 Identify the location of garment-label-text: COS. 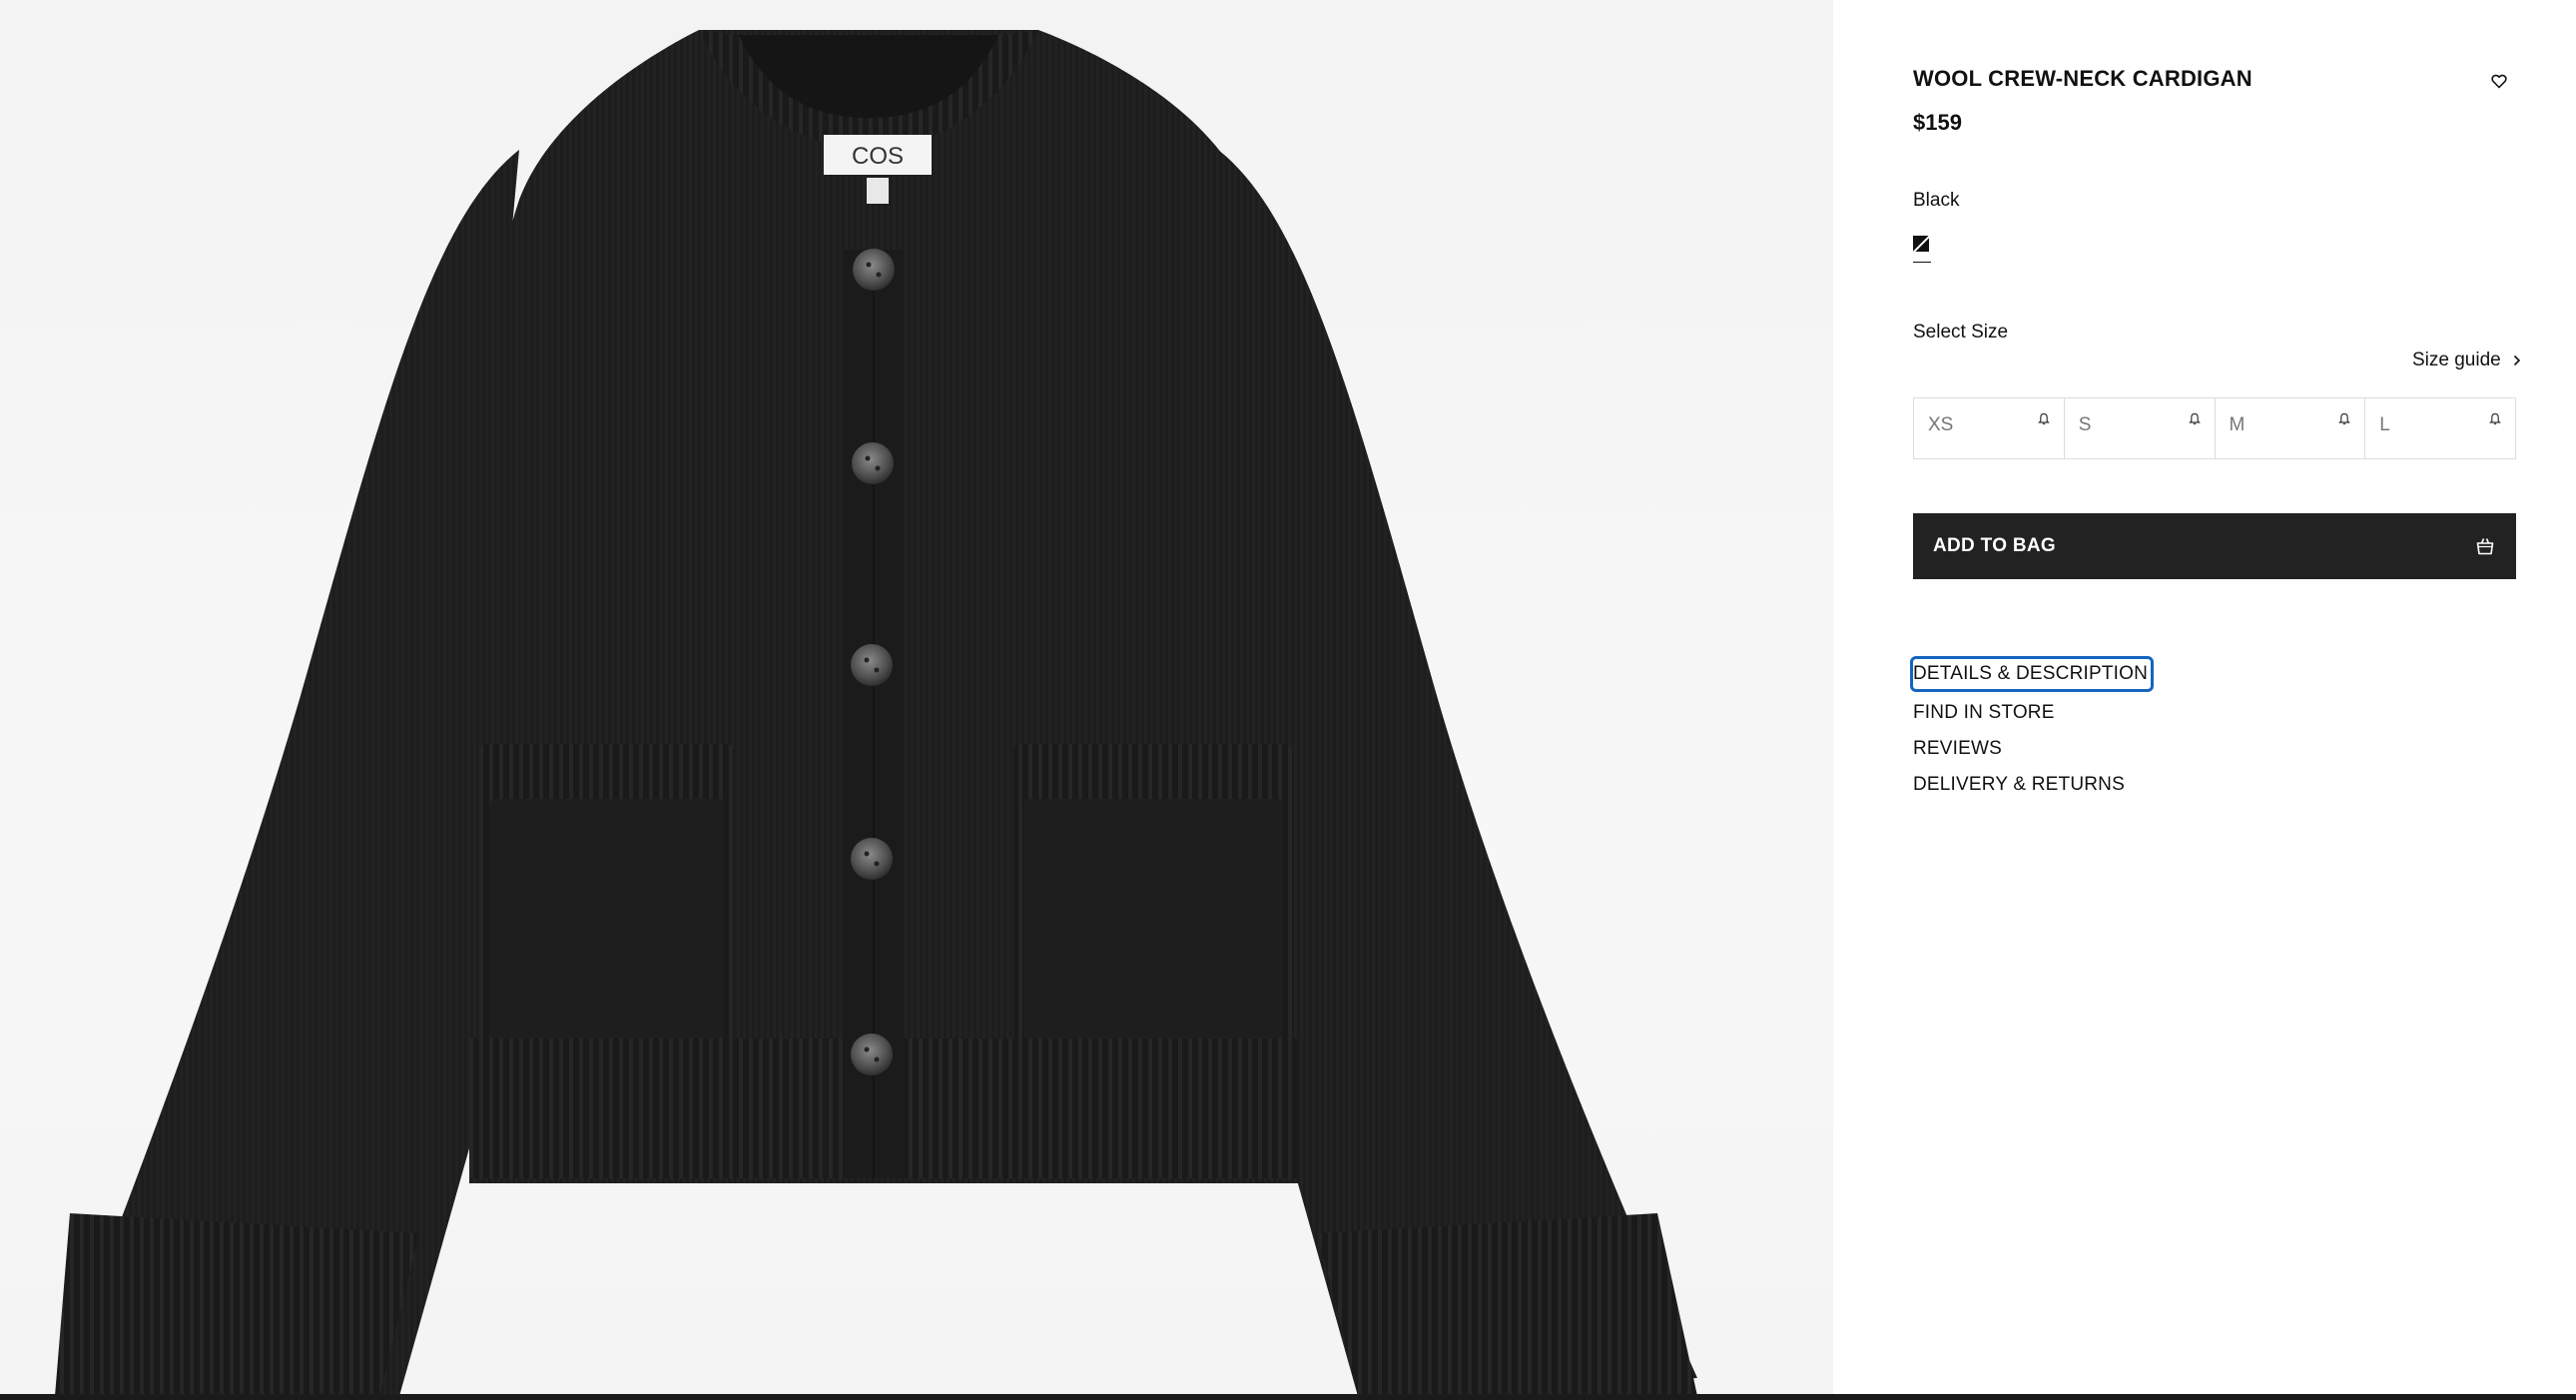
(878, 156).